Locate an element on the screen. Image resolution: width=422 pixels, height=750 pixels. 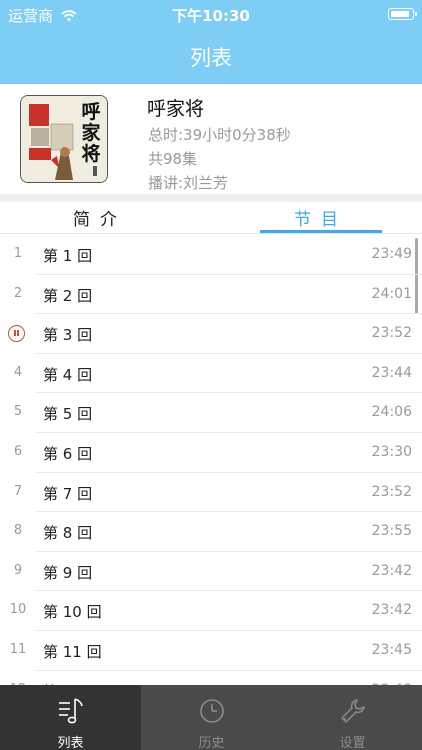
book-narrator: 播讲:刘兰芳 is located at coordinates (188, 183).